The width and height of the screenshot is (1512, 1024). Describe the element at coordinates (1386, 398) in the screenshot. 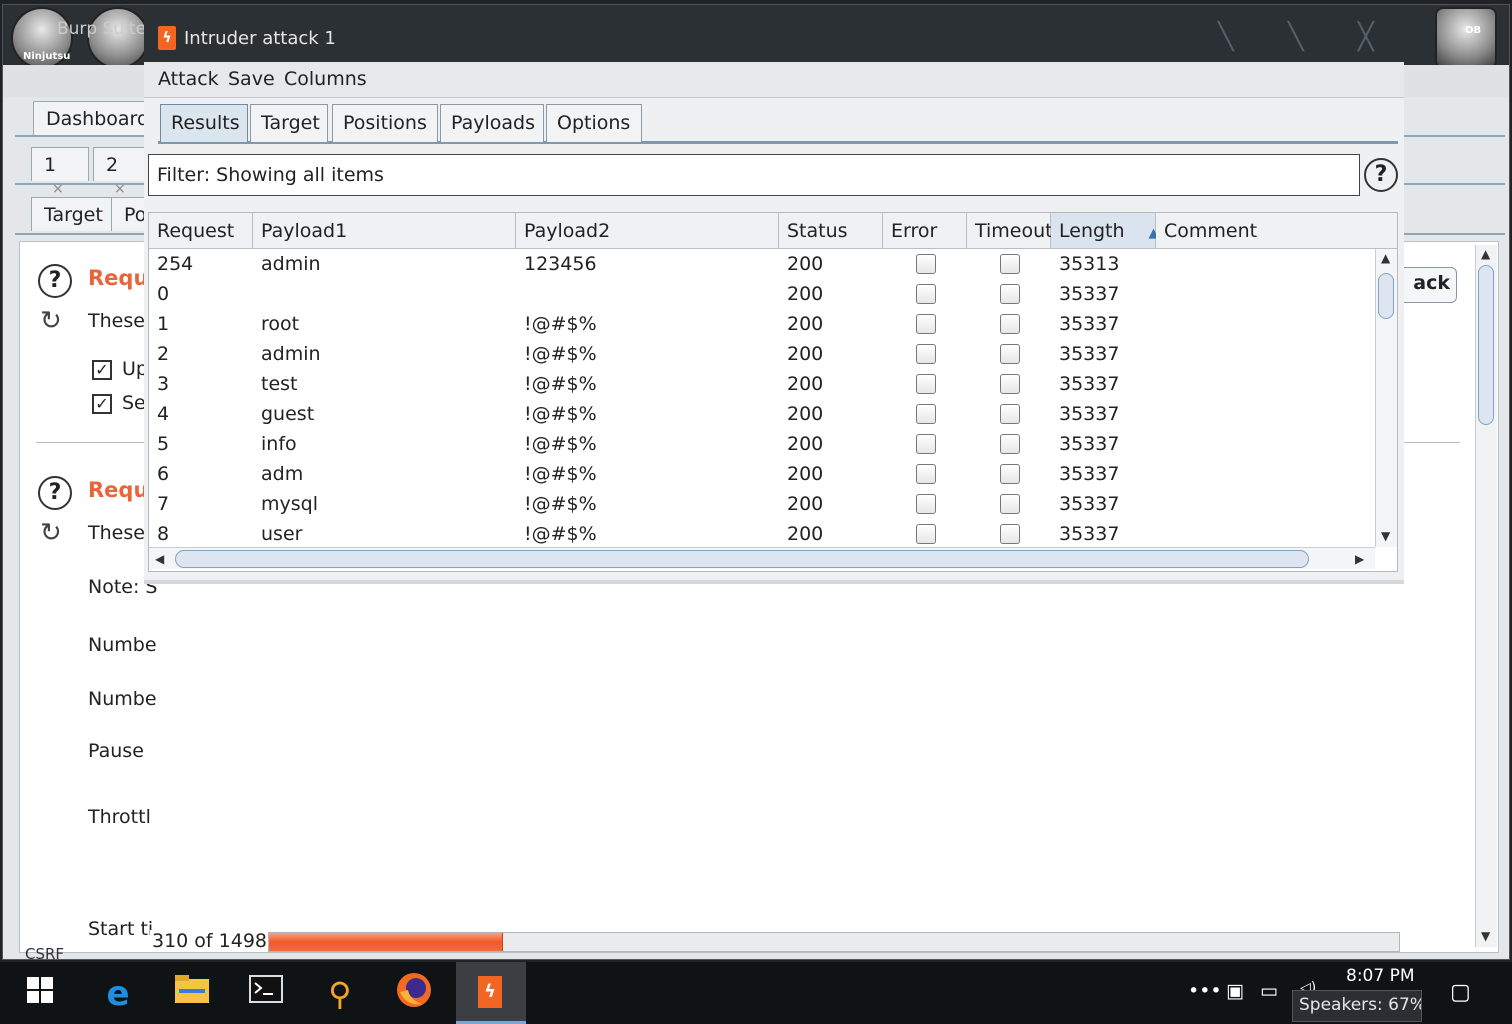

I see `table-vertical-scrollbar: ▲ ▼` at that location.